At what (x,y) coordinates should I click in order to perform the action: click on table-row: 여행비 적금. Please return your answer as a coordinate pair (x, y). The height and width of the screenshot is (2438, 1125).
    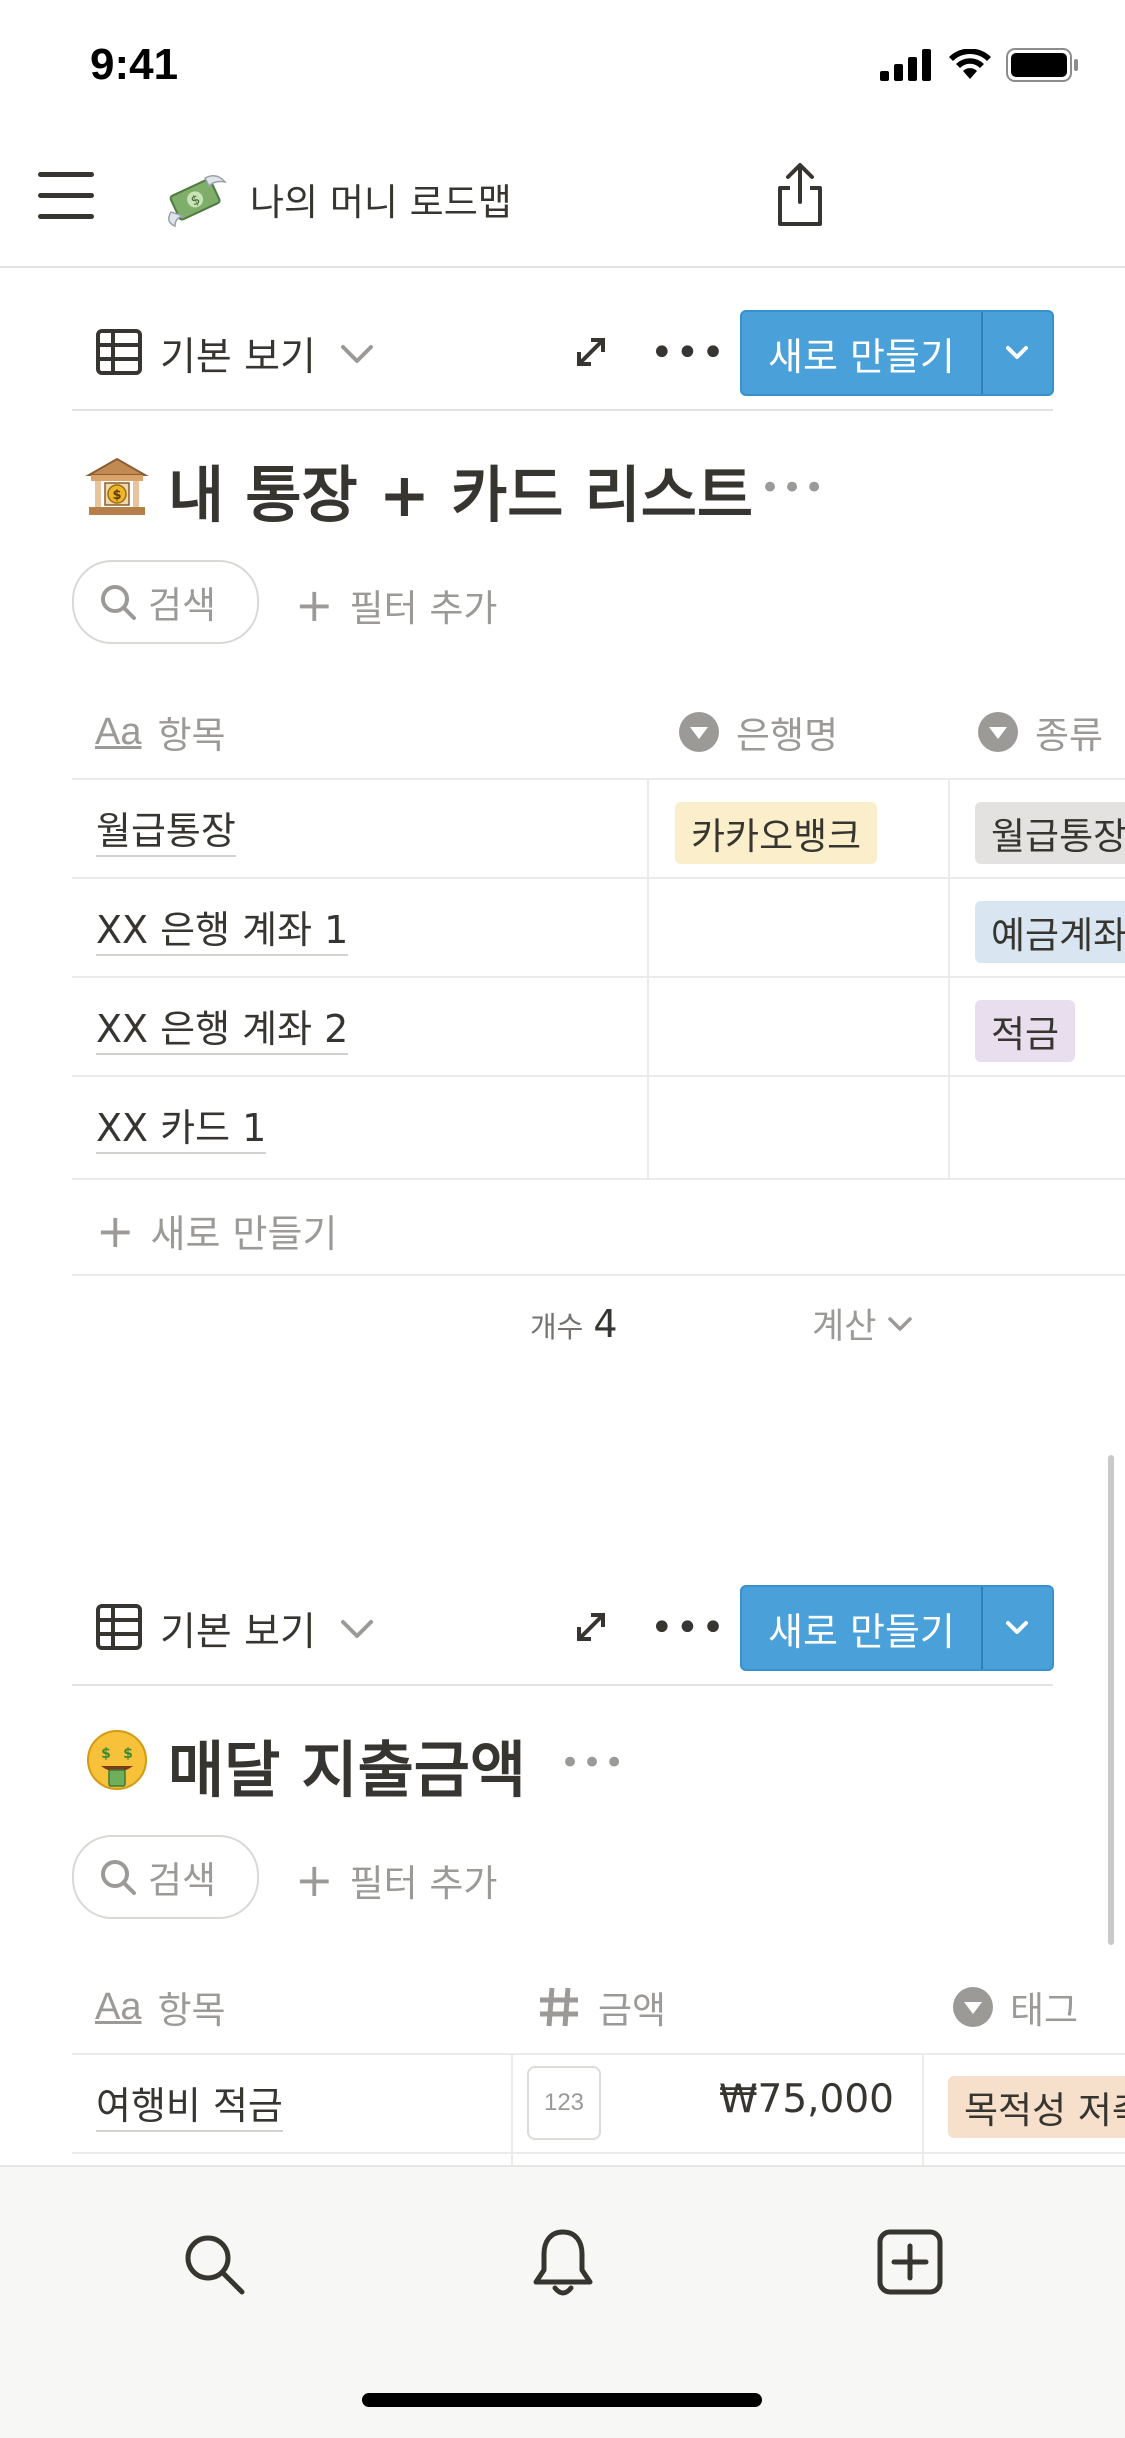
    Looking at the image, I should click on (189, 2103).